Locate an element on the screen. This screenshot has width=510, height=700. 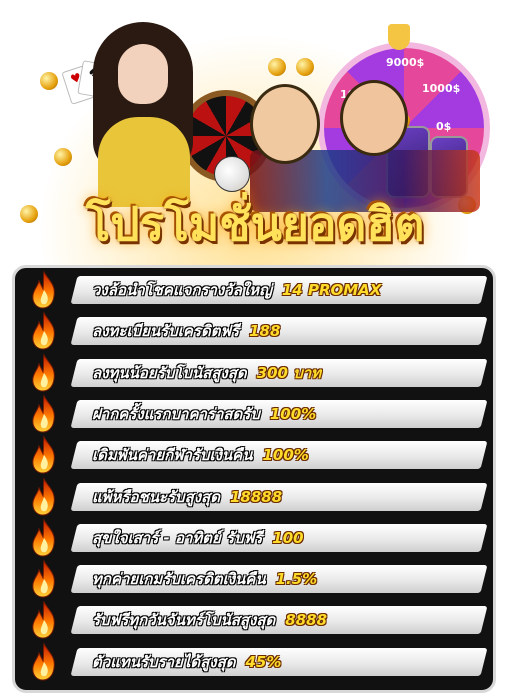
promotion-row: สุขใจเสาร์ - อาทิตย์ รับฟรี 100 is located at coordinates (252, 537).